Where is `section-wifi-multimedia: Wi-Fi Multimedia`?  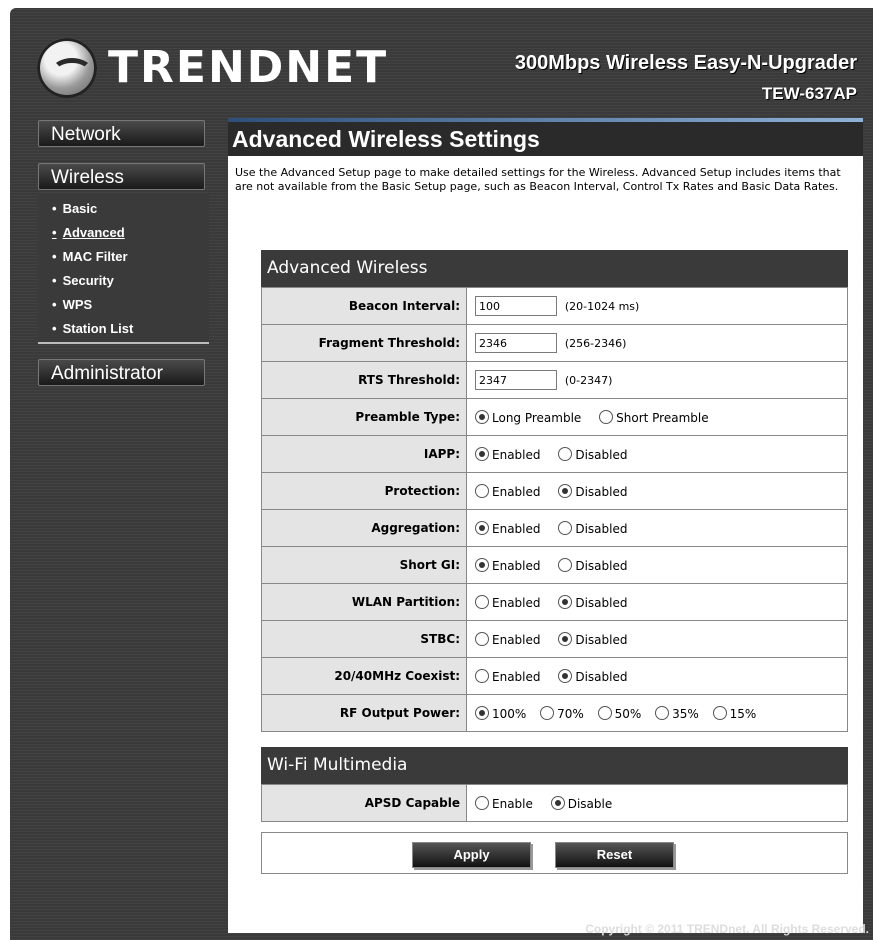
section-wifi-multimedia: Wi-Fi Multimedia is located at coordinates (554, 765).